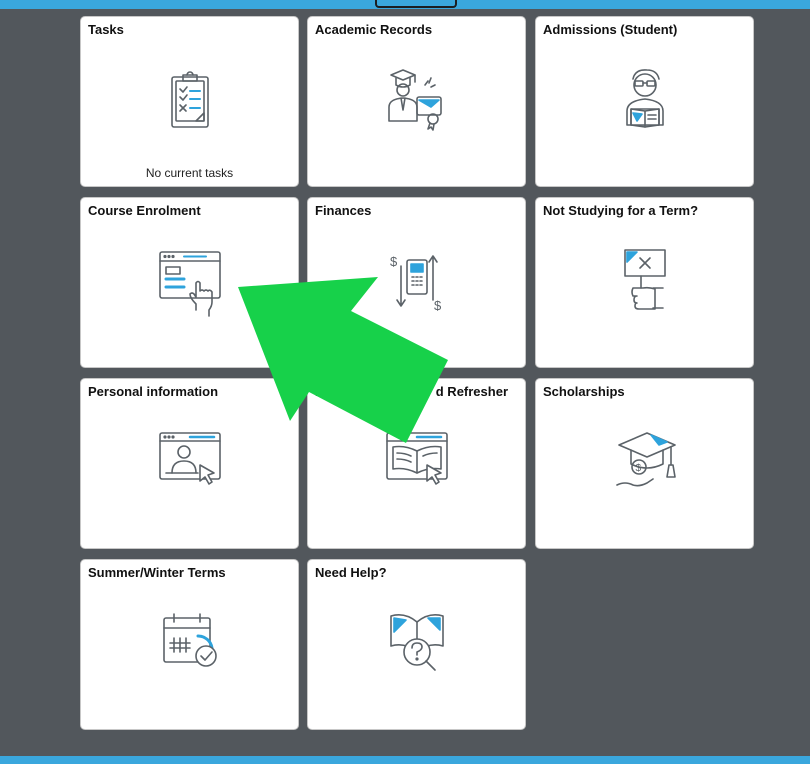 The width and height of the screenshot is (810, 764). I want to click on tile-title: Summer/Winter Terms, so click(157, 572).